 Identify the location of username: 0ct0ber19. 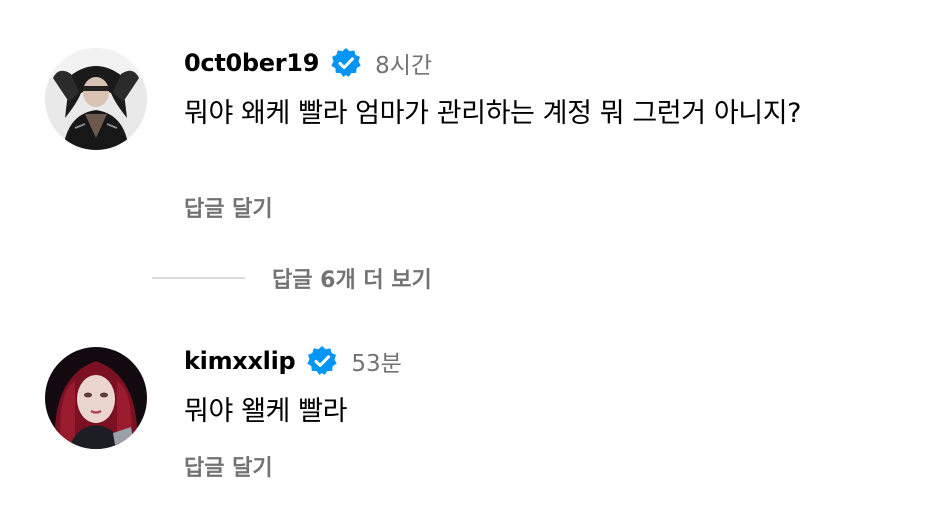
(251, 63).